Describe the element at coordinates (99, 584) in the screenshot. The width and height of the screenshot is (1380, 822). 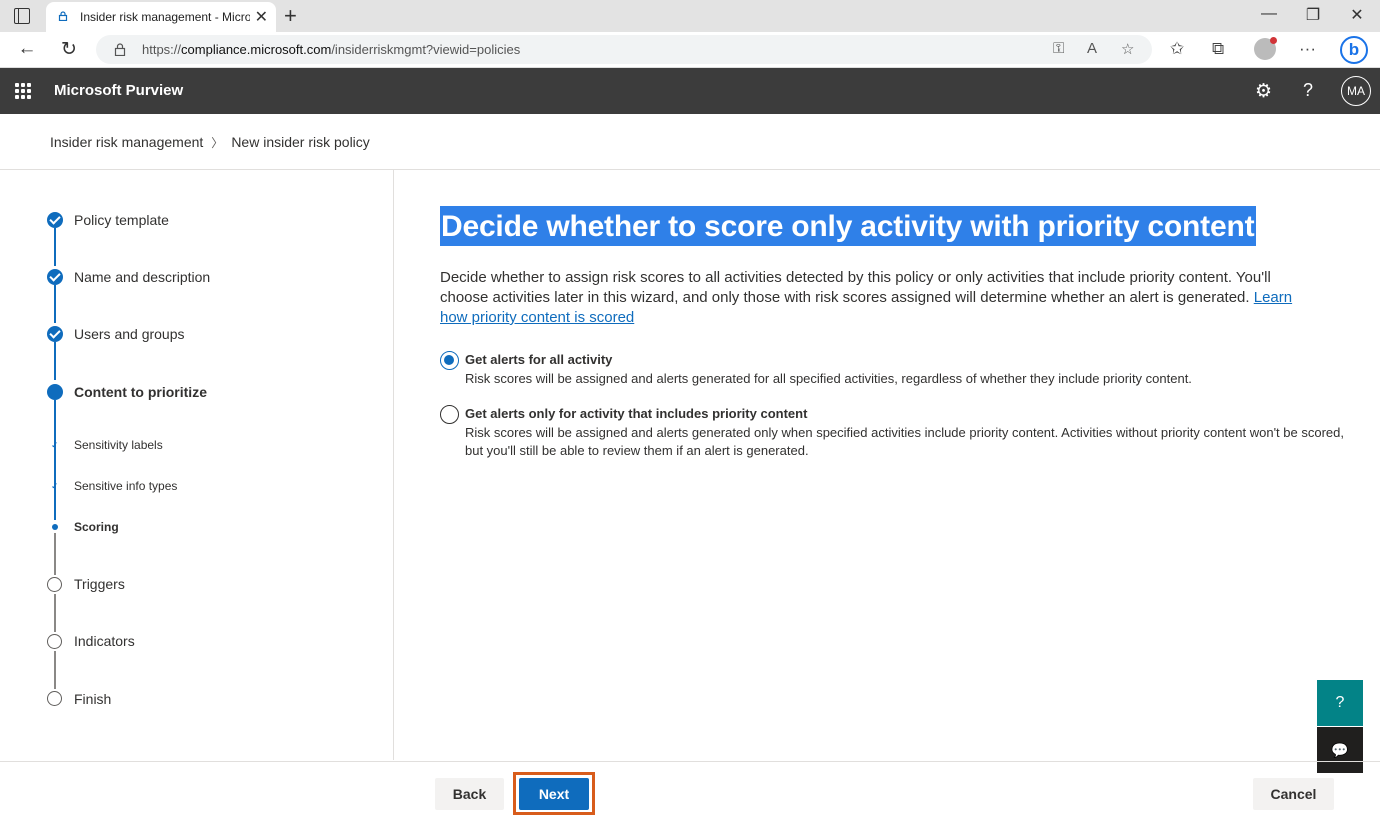
I see `step-triggers: Triggers` at that location.